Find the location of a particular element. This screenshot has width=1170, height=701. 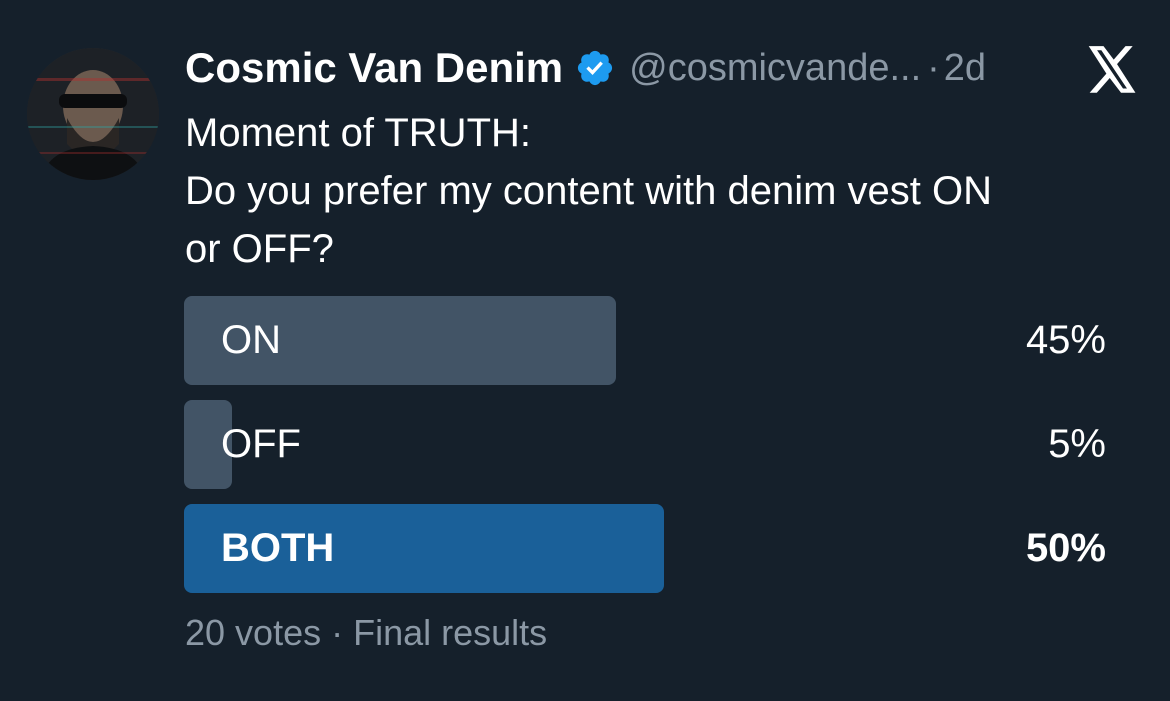

tweet-text-line: or OFF? is located at coordinates (259, 249).